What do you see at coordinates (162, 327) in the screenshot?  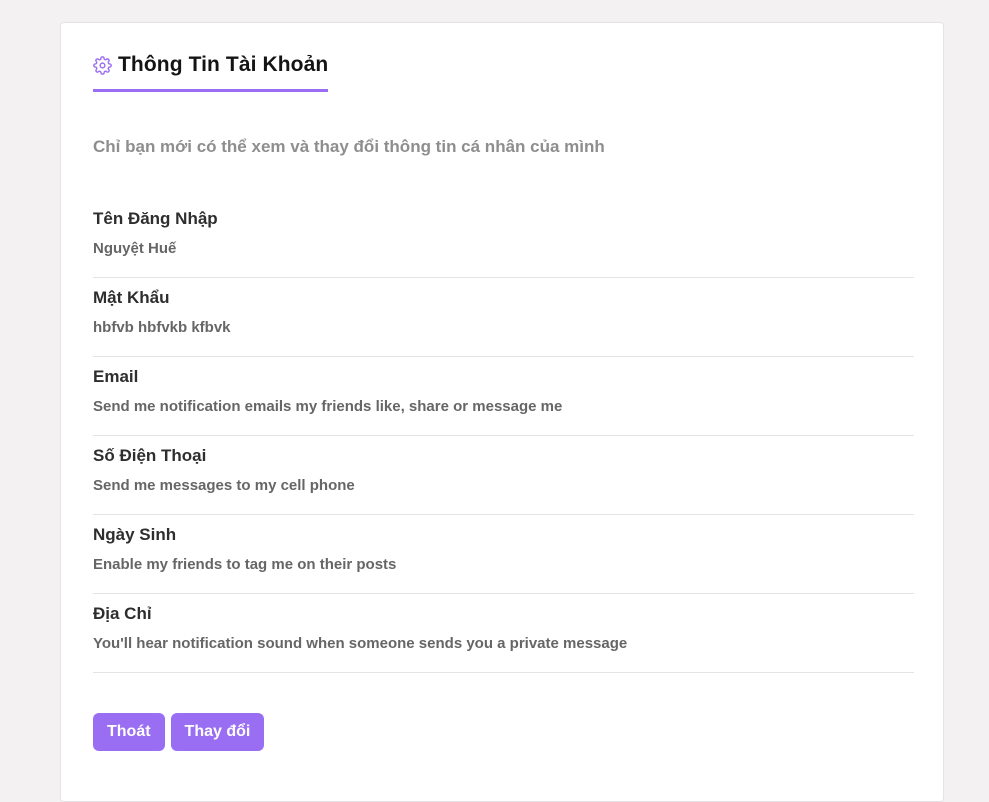 I see `field-value: hbfvb hbfvkb kfbvk` at bounding box center [162, 327].